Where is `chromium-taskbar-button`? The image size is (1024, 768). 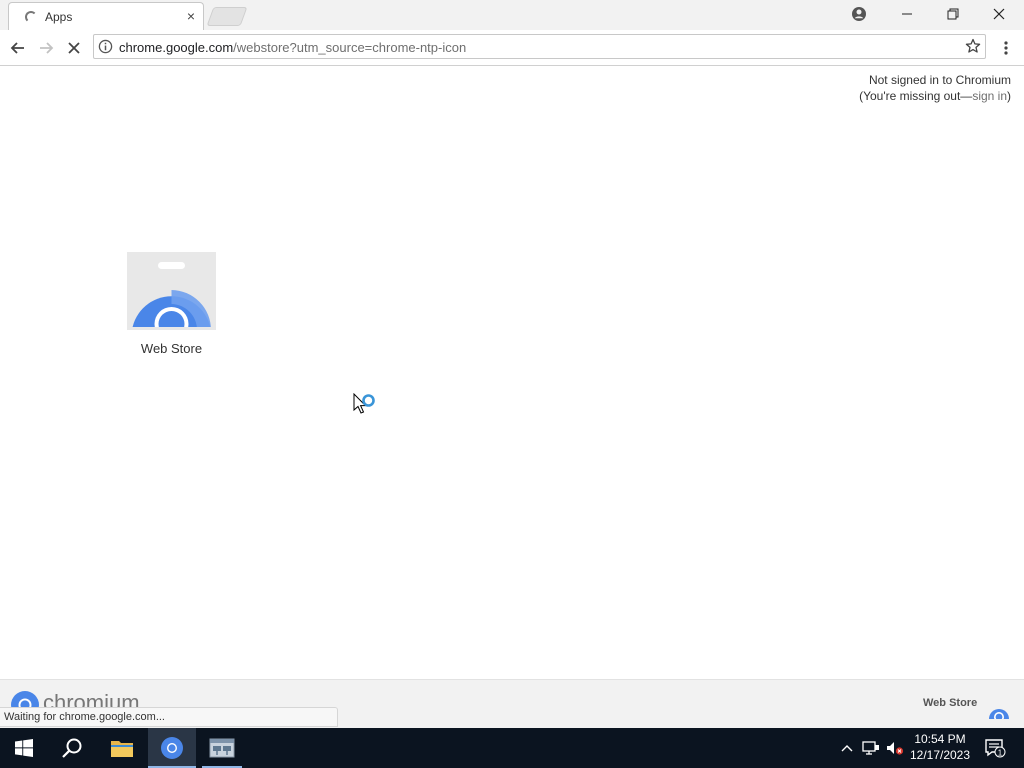 chromium-taskbar-button is located at coordinates (172, 748).